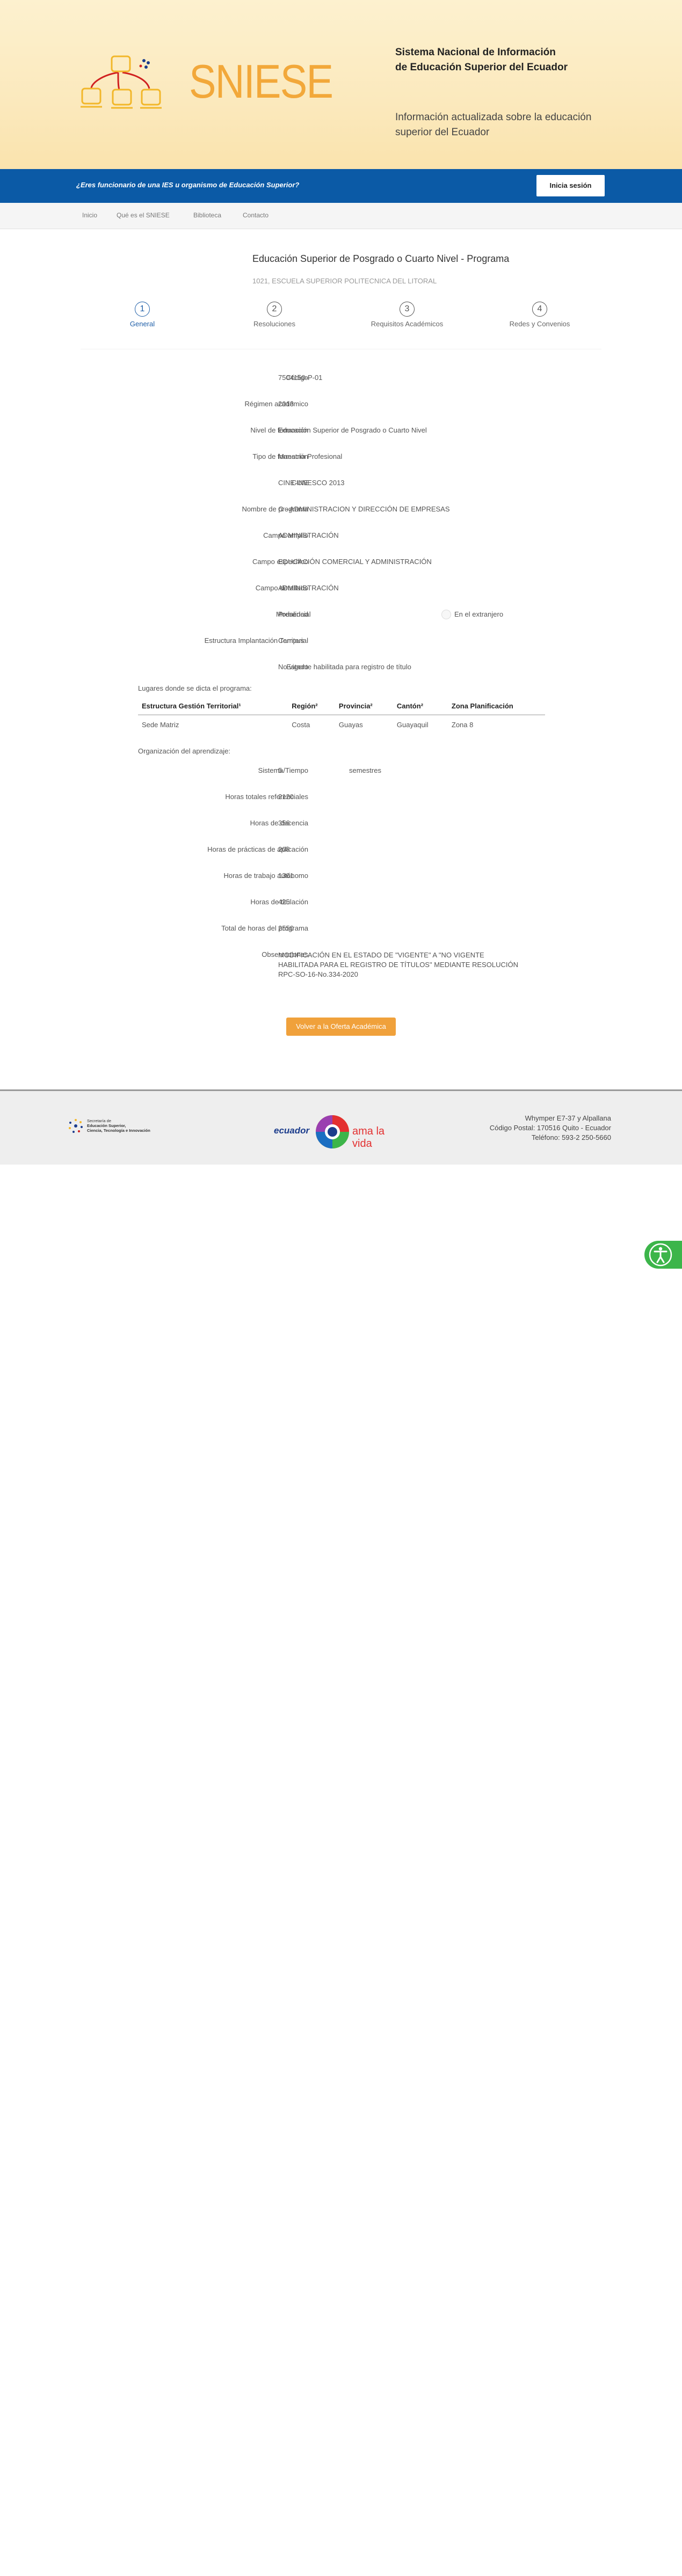 The image size is (682, 2576). I want to click on brand-name: SNIESE, so click(261, 81).